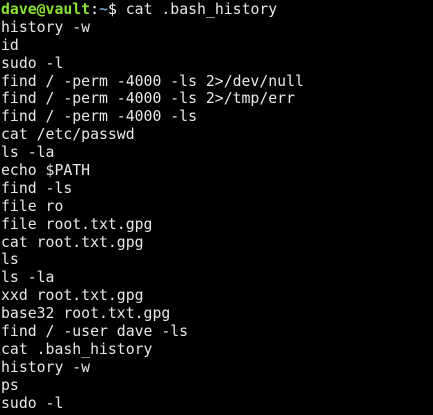  I want to click on output-line: base32 root.txt.gpg, so click(86, 314).